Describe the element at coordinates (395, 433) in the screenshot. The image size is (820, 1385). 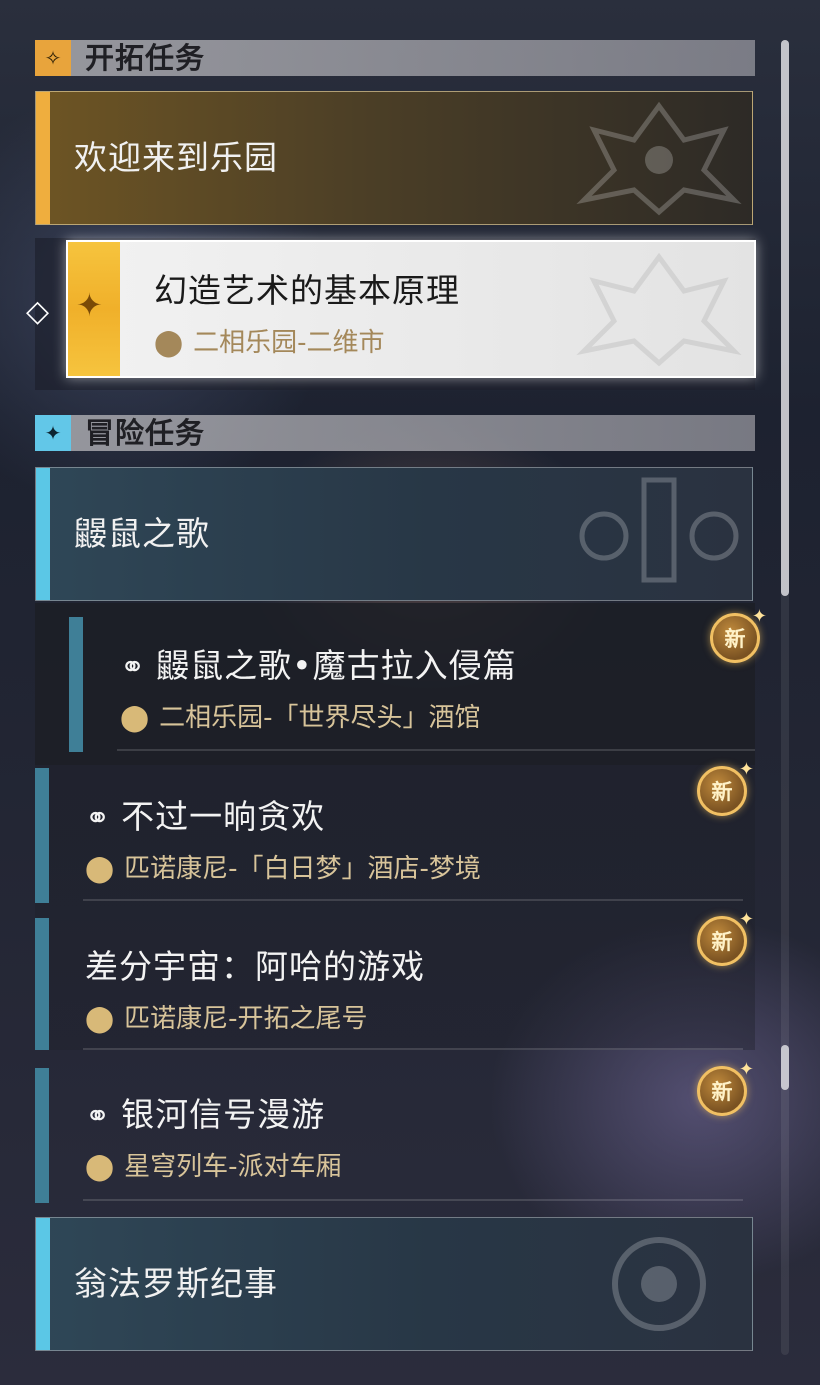
I see `adventure-section-header: ✦ 冒险任务` at that location.